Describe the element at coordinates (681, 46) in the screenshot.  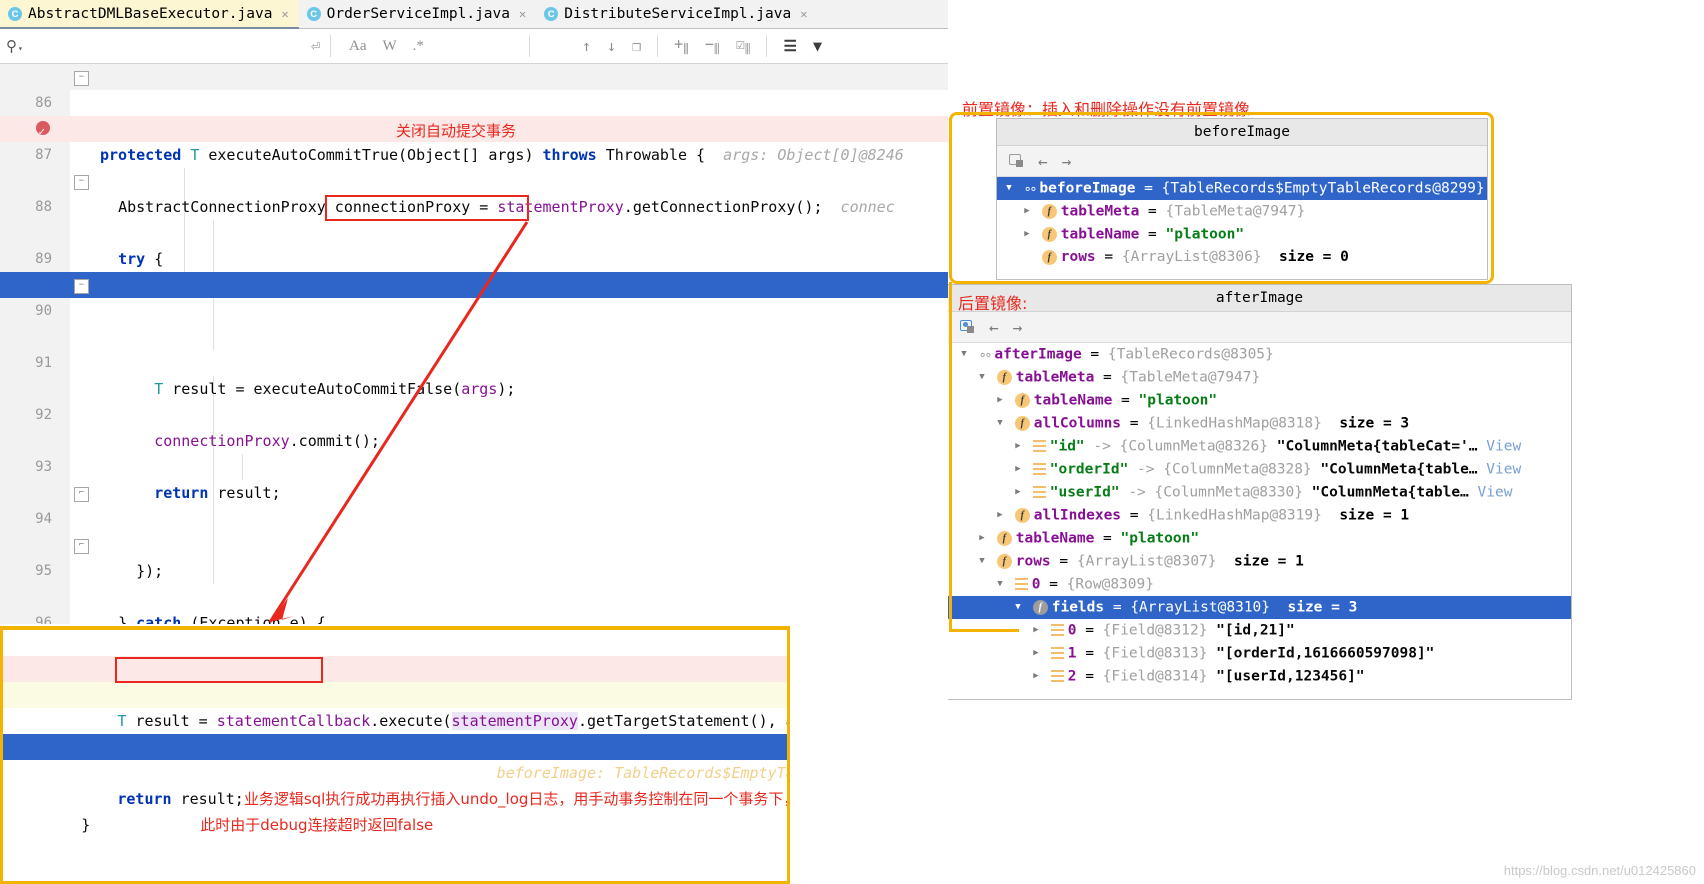
I see `add-watch-icon: +⫼` at that location.